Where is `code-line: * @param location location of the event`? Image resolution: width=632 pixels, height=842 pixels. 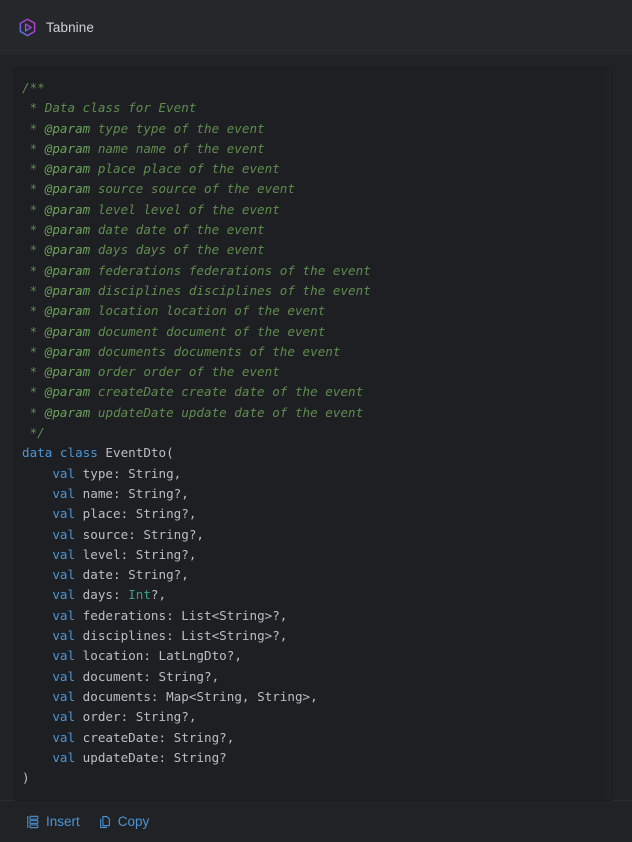
code-line: * @param location location of the event is located at coordinates (317, 311).